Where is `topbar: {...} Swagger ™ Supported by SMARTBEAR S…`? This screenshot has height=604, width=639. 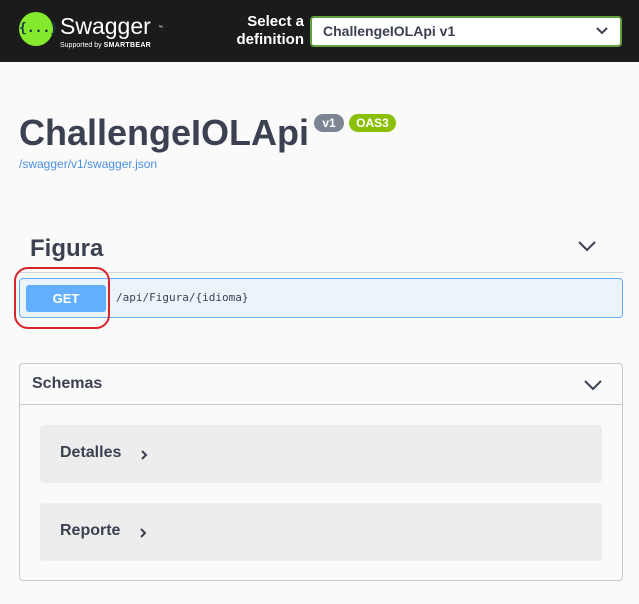 topbar: {...} Swagger ™ Supported by SMARTBEAR S… is located at coordinates (319, 31).